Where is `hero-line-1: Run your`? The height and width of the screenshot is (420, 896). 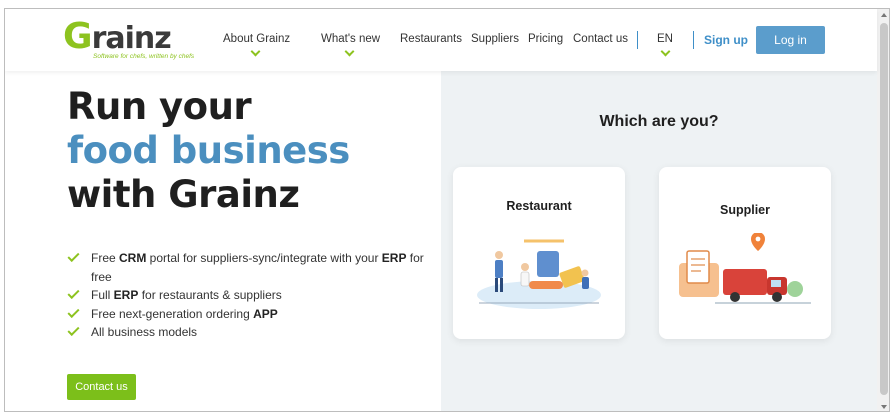 hero-line-1: Run your is located at coordinates (159, 106).